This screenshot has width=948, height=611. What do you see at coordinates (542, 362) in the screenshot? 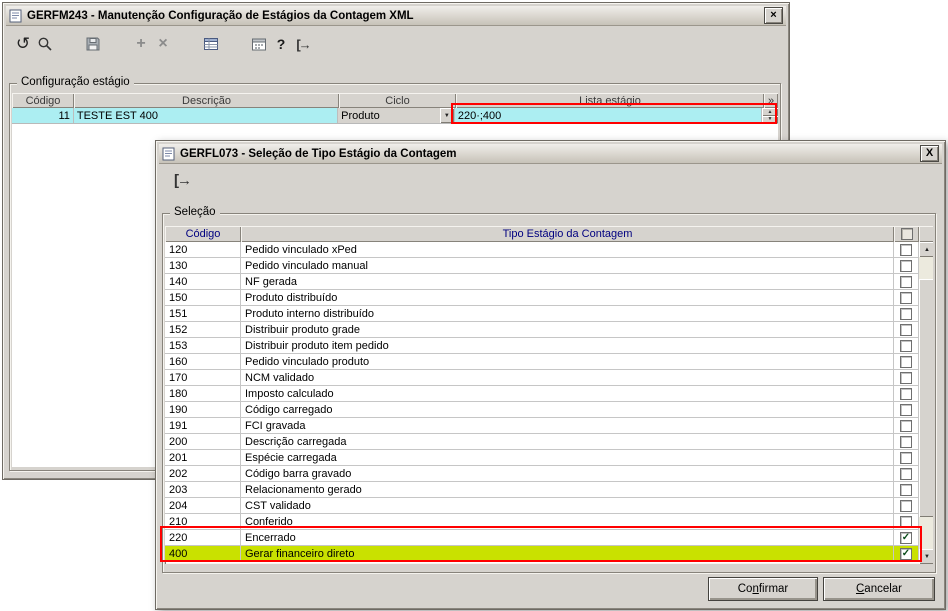
I see `selection-row-160: 160 Pedido vinculado produto` at bounding box center [542, 362].